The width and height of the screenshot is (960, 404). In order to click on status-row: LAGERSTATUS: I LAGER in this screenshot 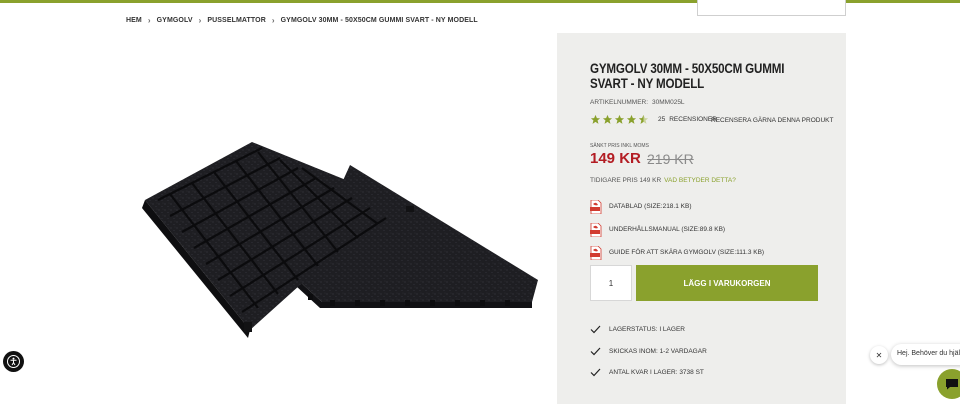, I will do `click(648, 330)`.